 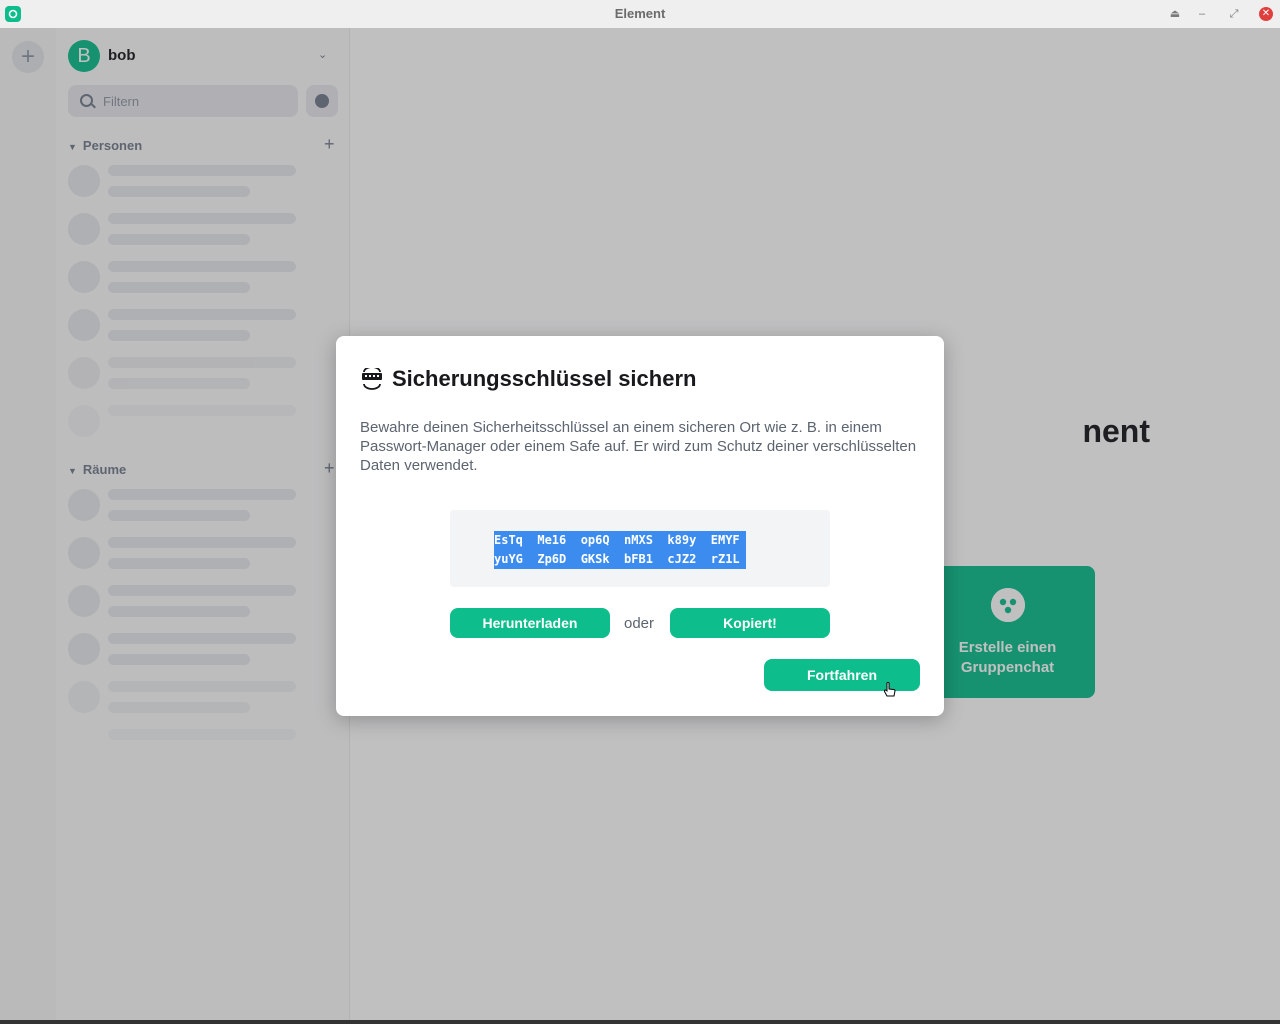 I want to click on security-key-line-2: yuYG Zp6D GKSk bFB1 cJZ2 rZ1L, so click(x=617, y=559).